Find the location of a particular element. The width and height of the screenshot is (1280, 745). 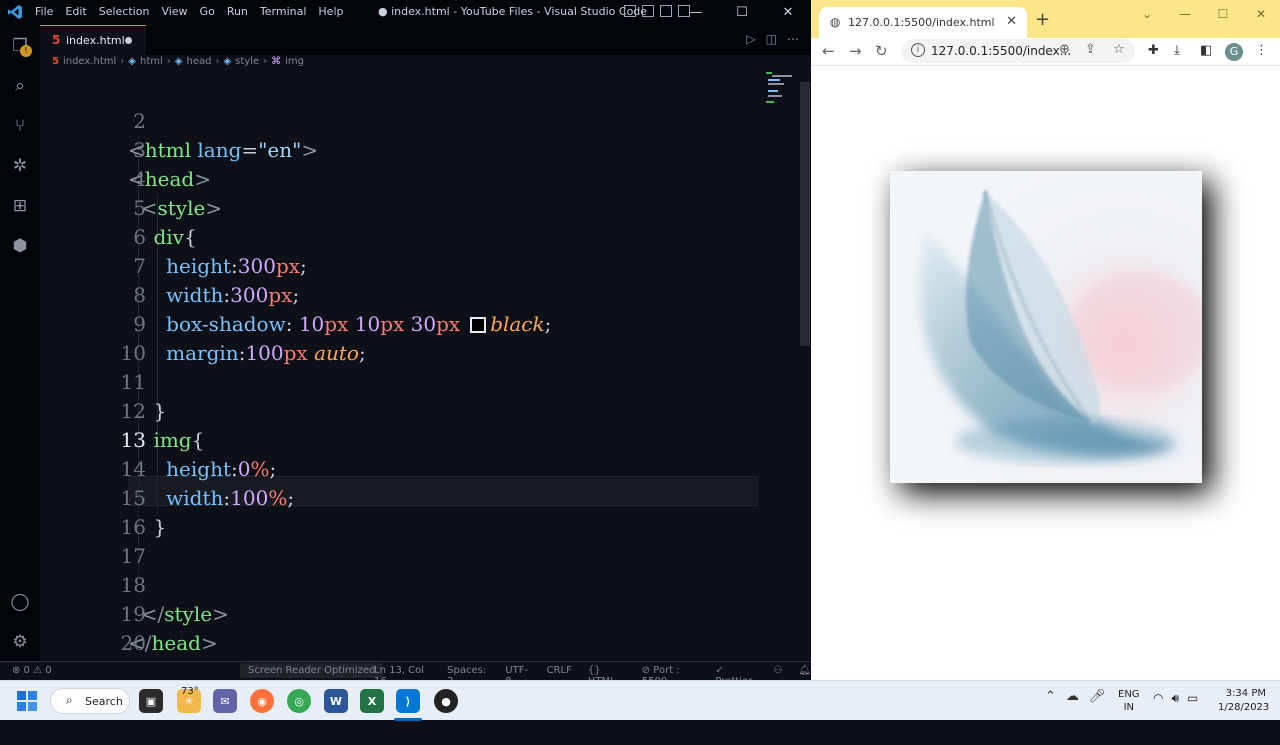

code-line: 16 is located at coordinates (420, 511).